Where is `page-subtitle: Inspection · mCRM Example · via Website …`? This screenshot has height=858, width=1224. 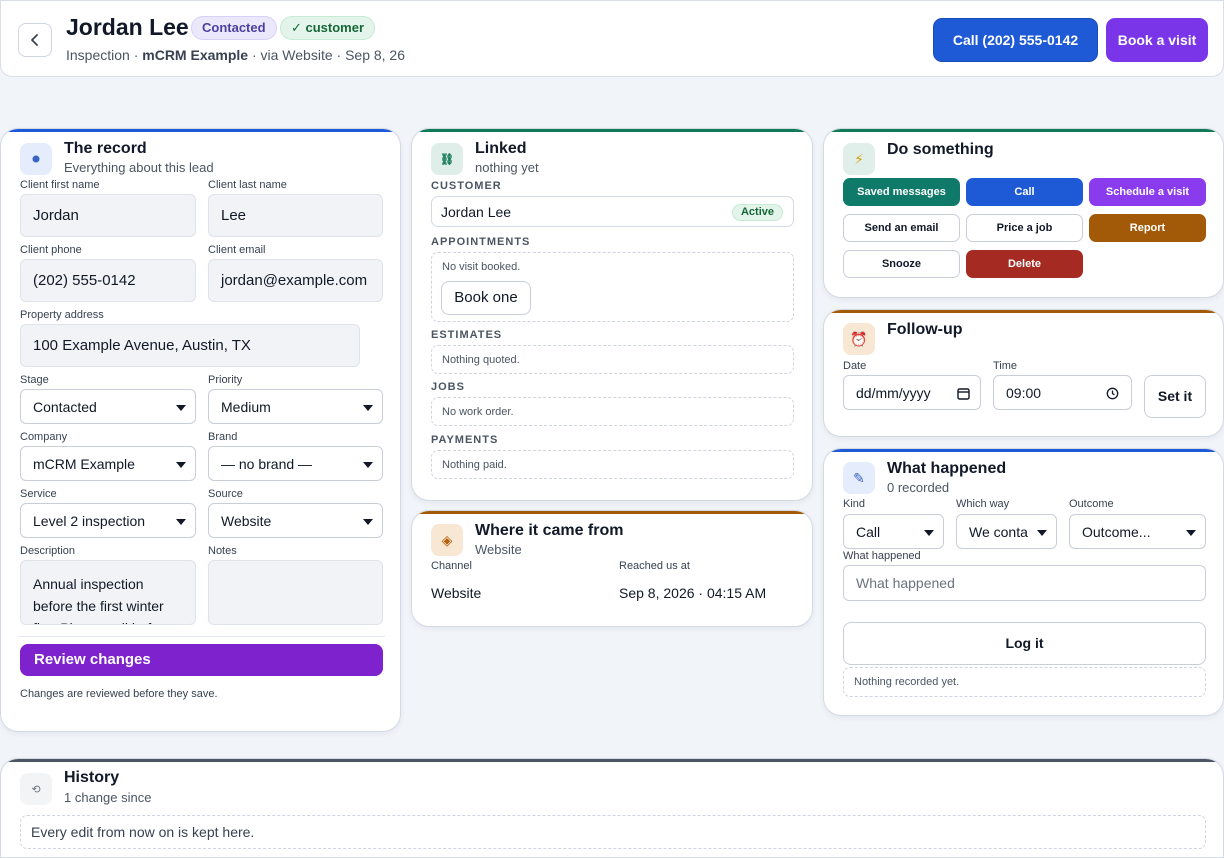
page-subtitle: Inspection · mCRM Example · via Website … is located at coordinates (235, 55).